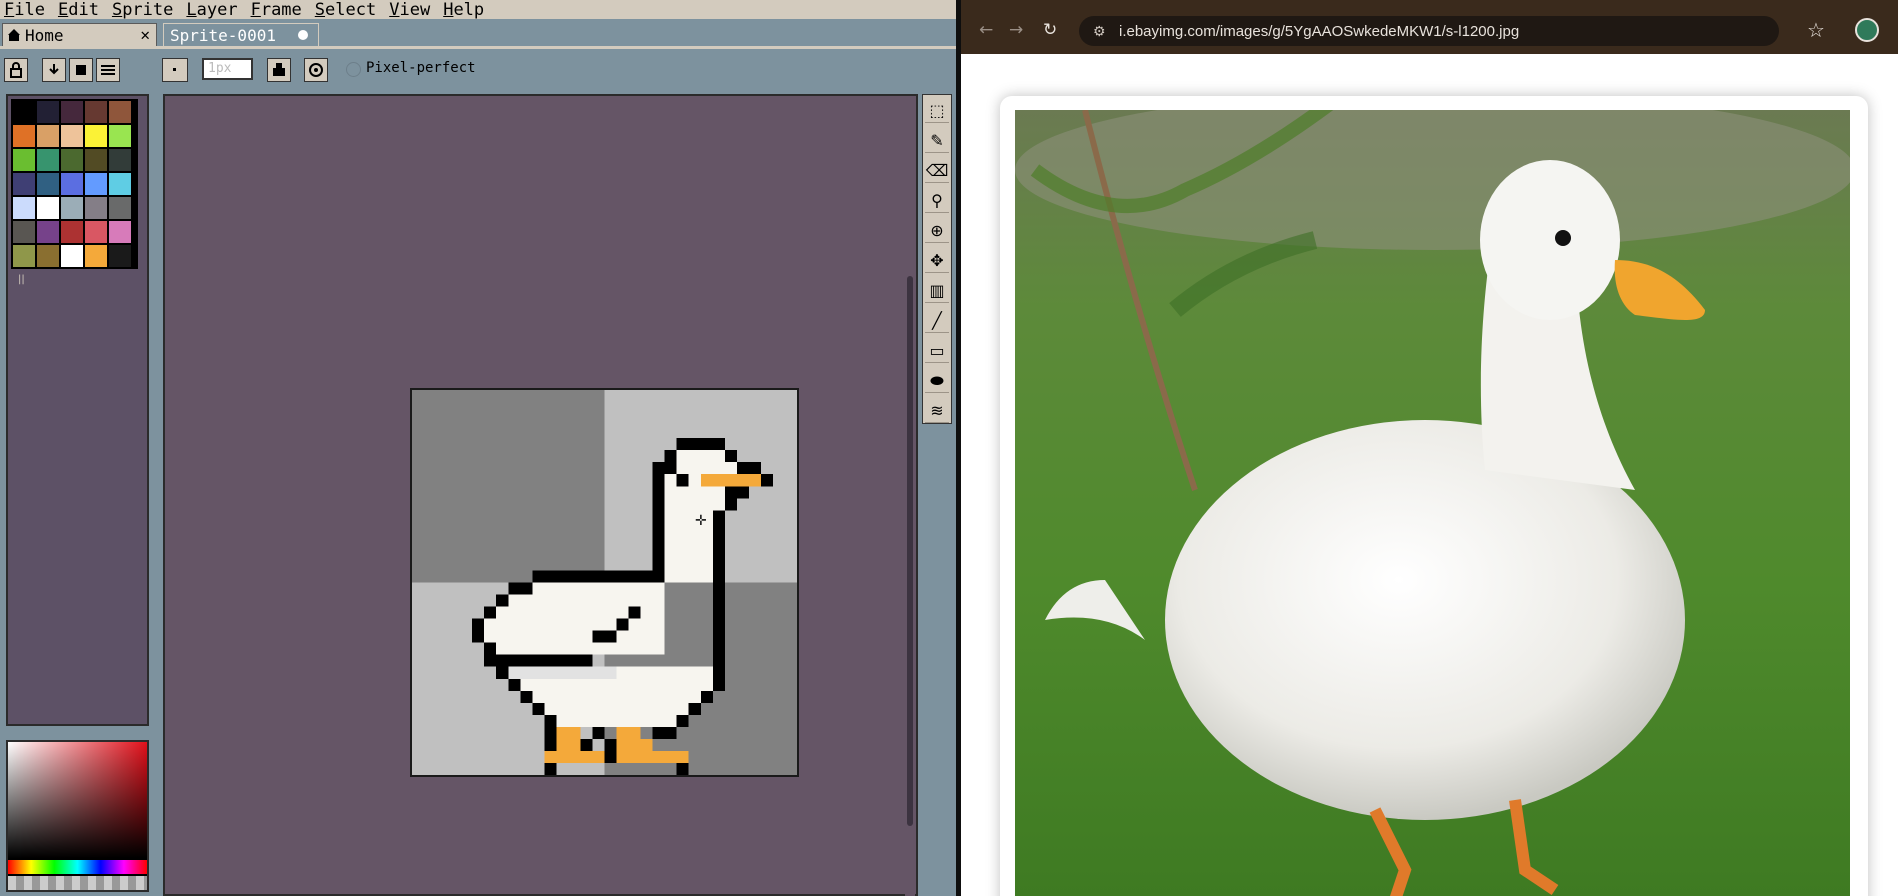 This screenshot has height=896, width=1898. I want to click on forward-icon: →, so click(1016, 30).